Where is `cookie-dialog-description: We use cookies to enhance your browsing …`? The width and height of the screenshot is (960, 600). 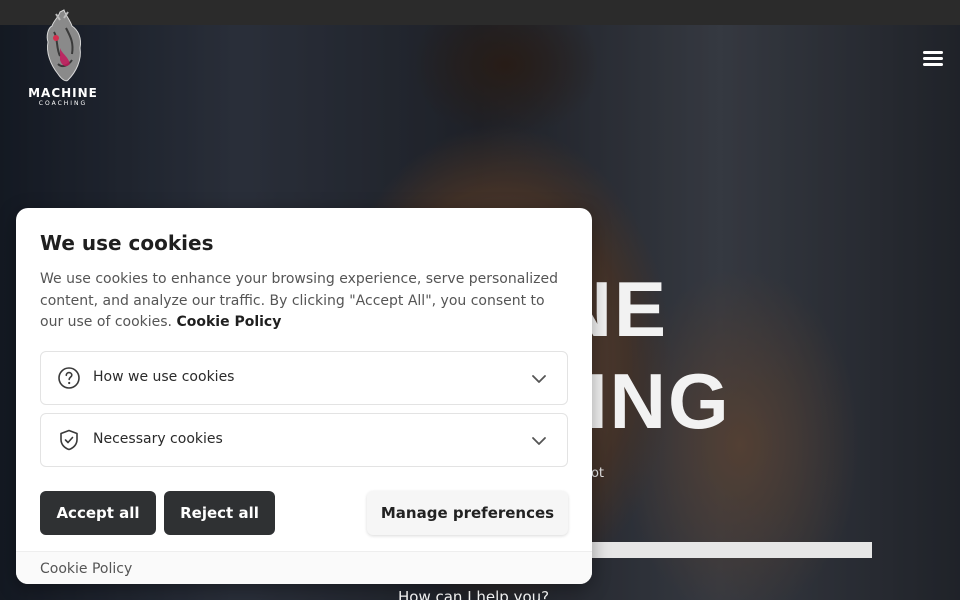
cookie-dialog-description: We use cookies to enhance your browsing … is located at coordinates (305, 301).